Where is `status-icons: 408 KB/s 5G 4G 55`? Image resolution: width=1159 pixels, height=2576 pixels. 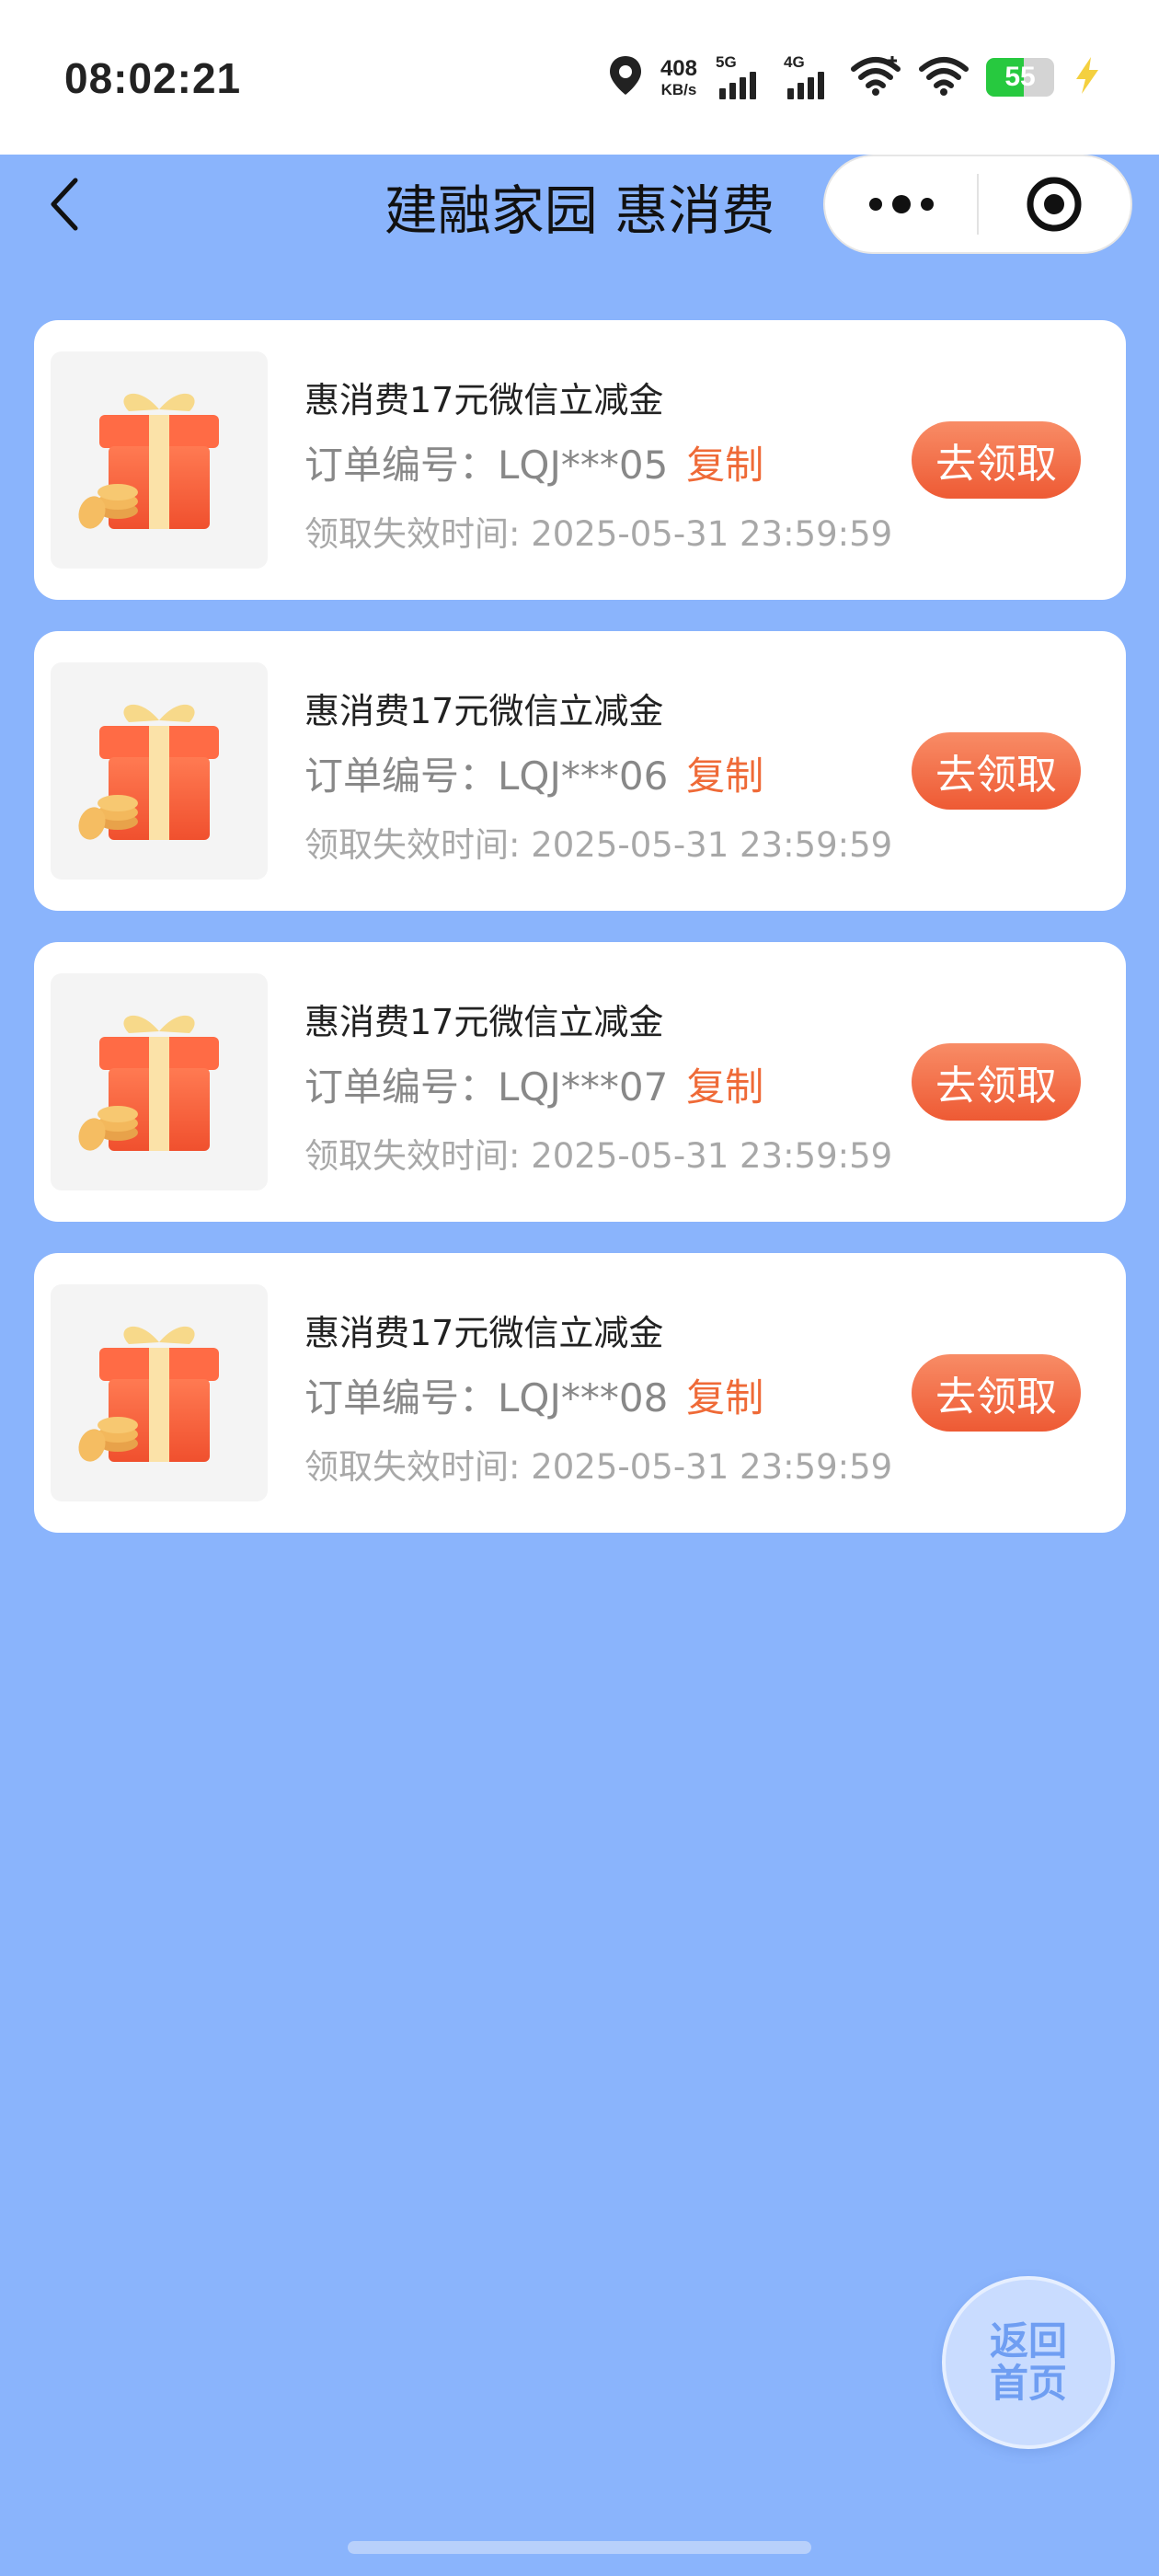 status-icons: 408 KB/s 5G 4G 55 is located at coordinates (854, 77).